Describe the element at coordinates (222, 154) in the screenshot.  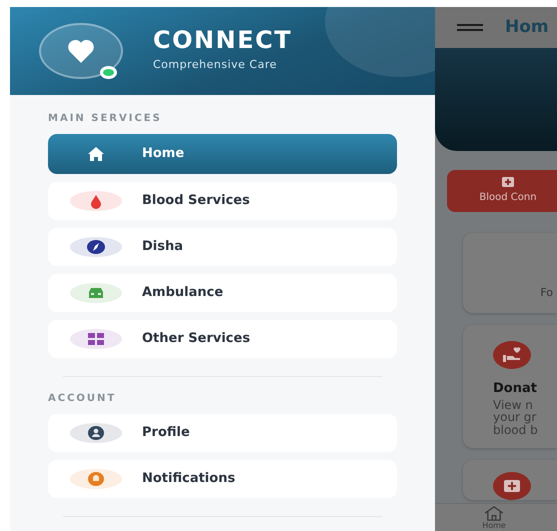
I see `nav-item: Home` at that location.